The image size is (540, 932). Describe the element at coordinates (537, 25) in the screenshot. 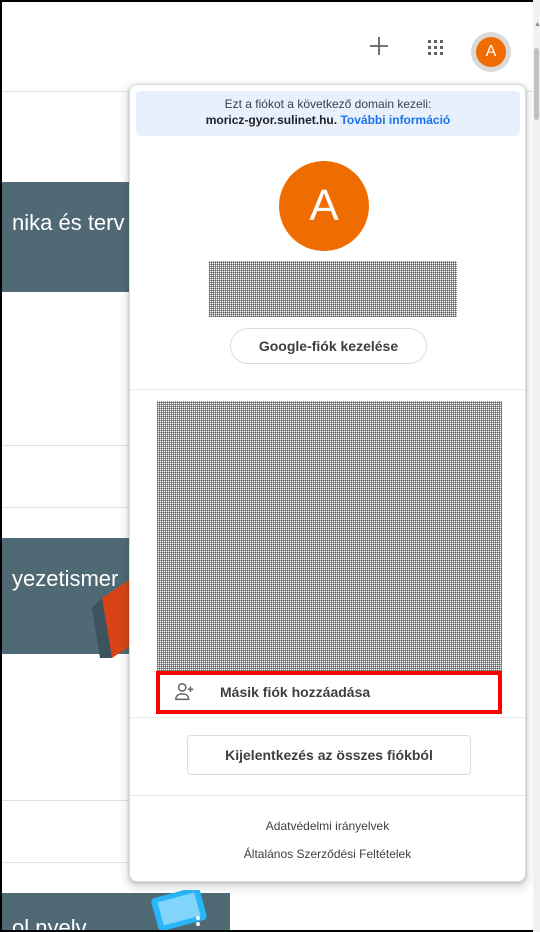

I see `scroll-up-arrow-icon: ▲` at that location.